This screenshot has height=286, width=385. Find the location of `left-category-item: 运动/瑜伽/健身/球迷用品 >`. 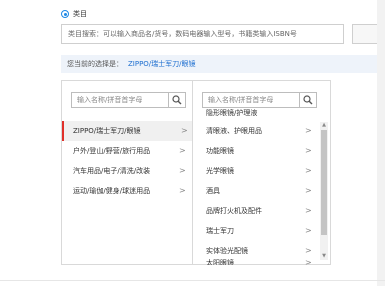

left-category-item: 运动/瑜伽/健身/球迷用品 > is located at coordinates (127, 191).